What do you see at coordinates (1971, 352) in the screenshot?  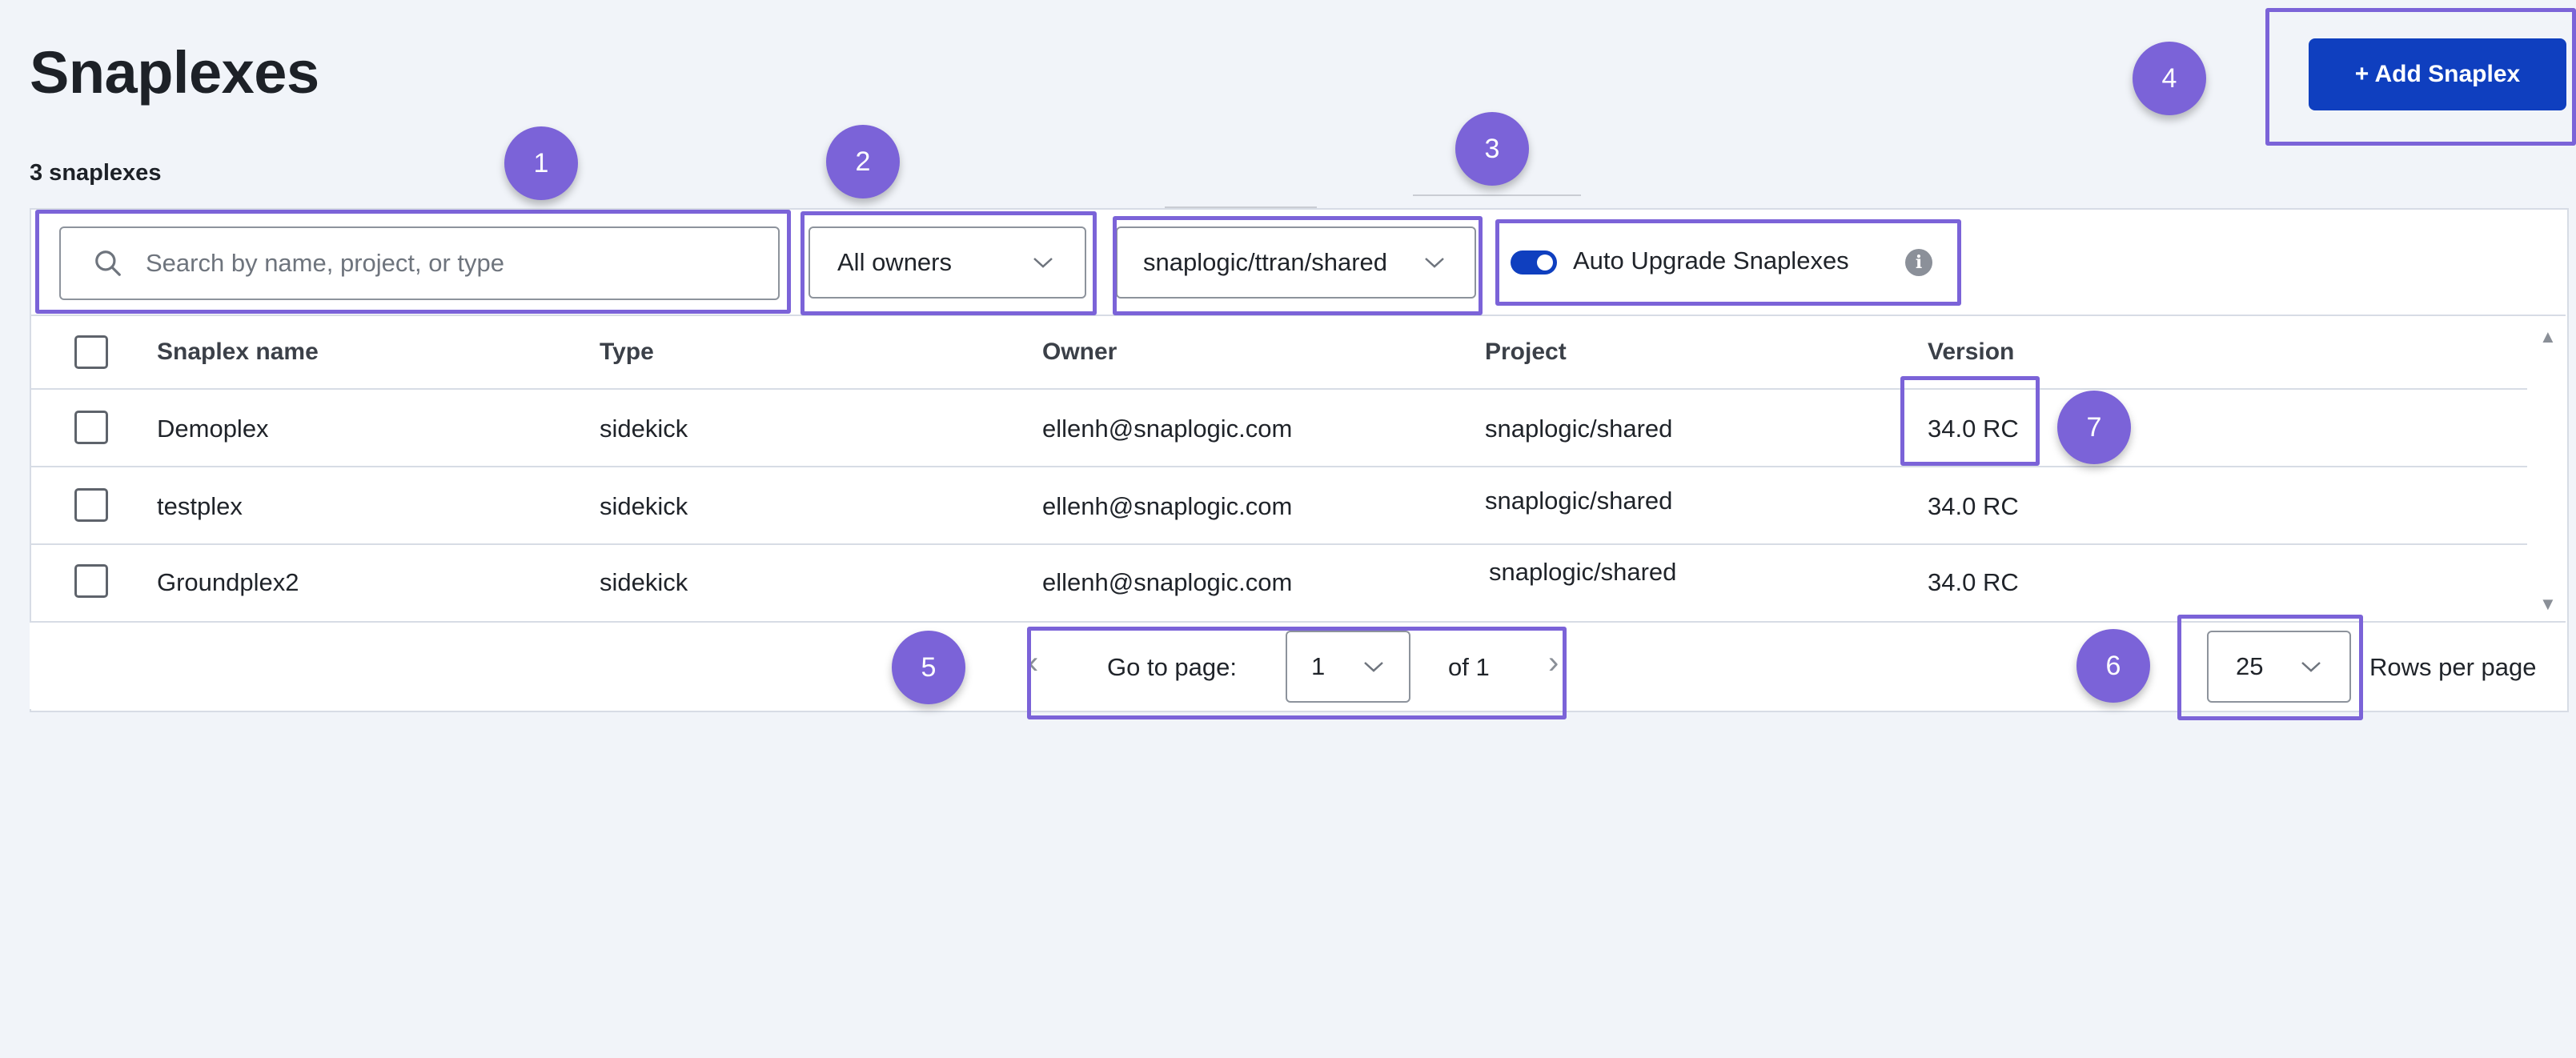 I see `column-header-version: Version` at bounding box center [1971, 352].